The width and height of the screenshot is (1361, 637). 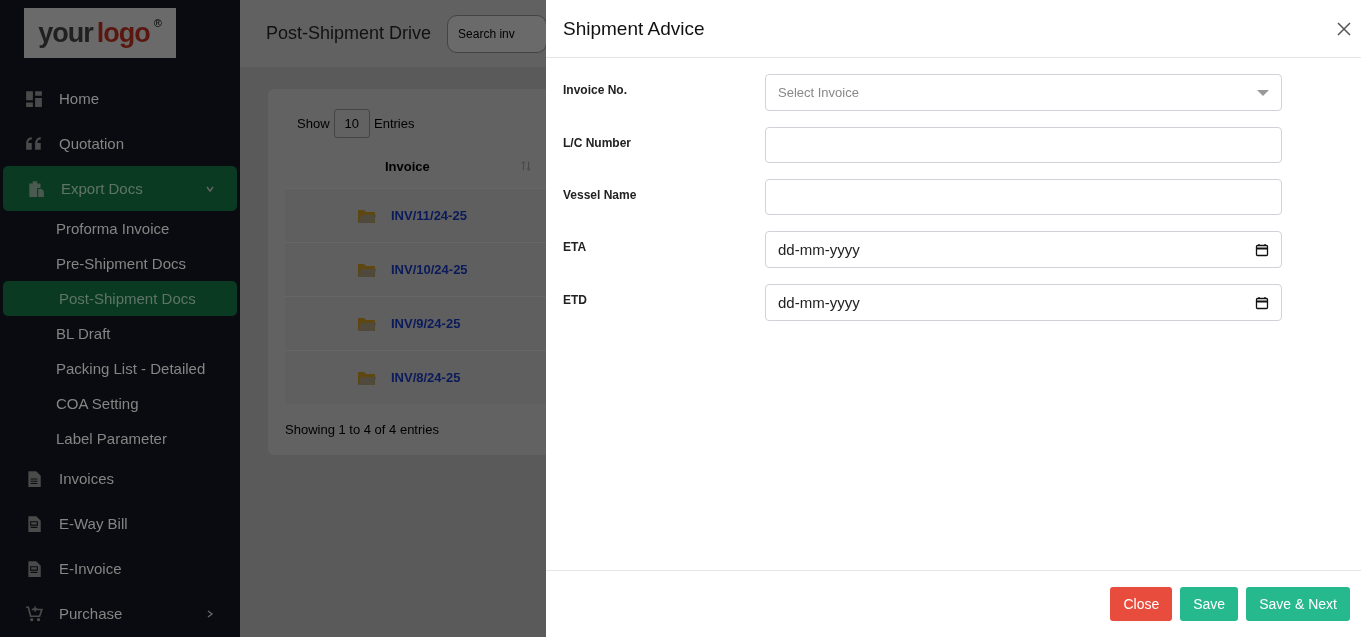 What do you see at coordinates (351, 123) in the screenshot?
I see `page-size-field: 10` at bounding box center [351, 123].